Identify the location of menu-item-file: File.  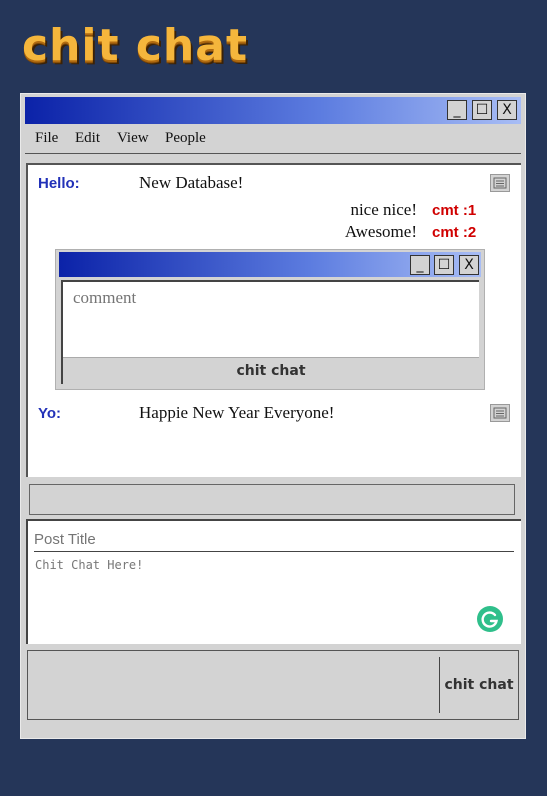
(46, 138).